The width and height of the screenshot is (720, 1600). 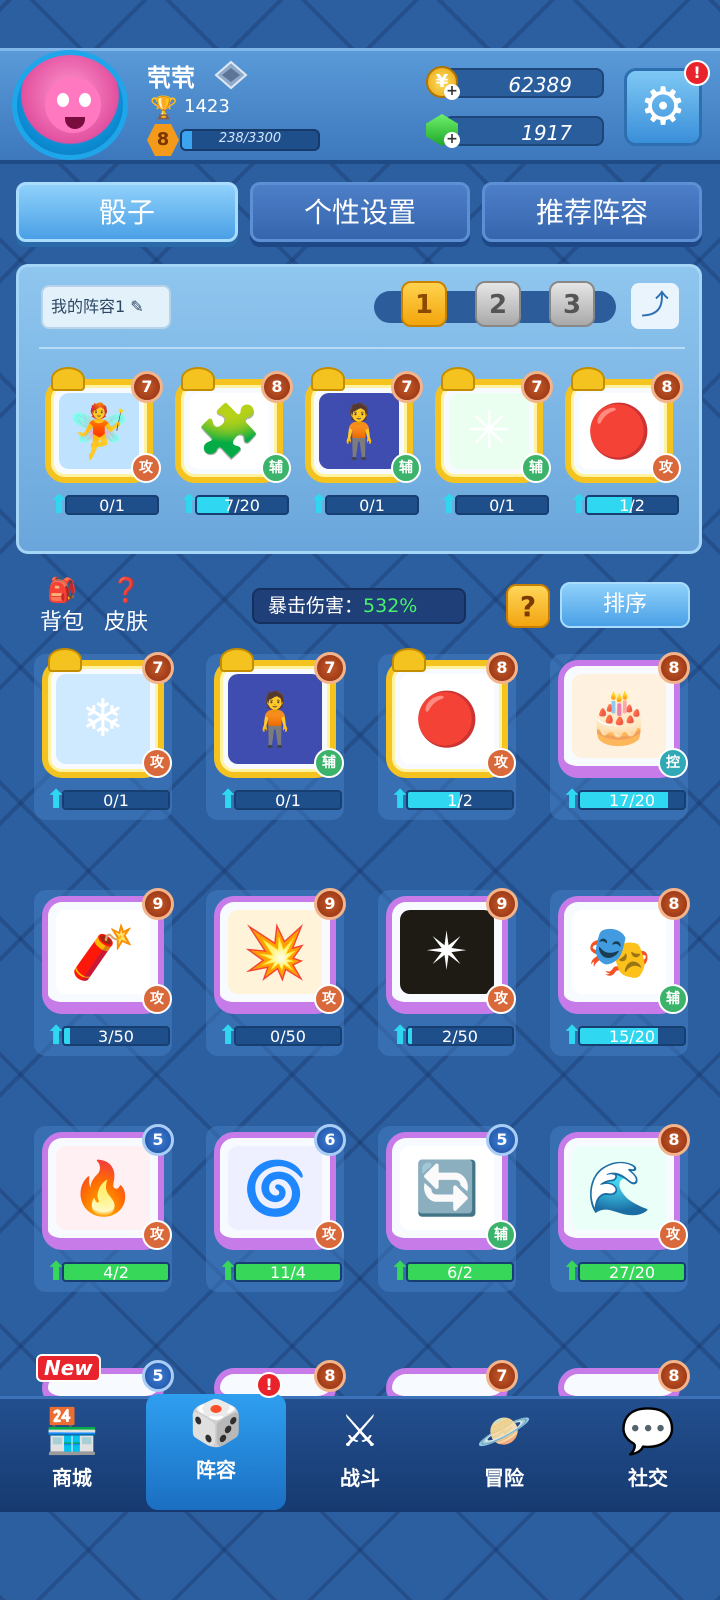 I want to click on backpack-label: 背包, so click(x=61, y=622).